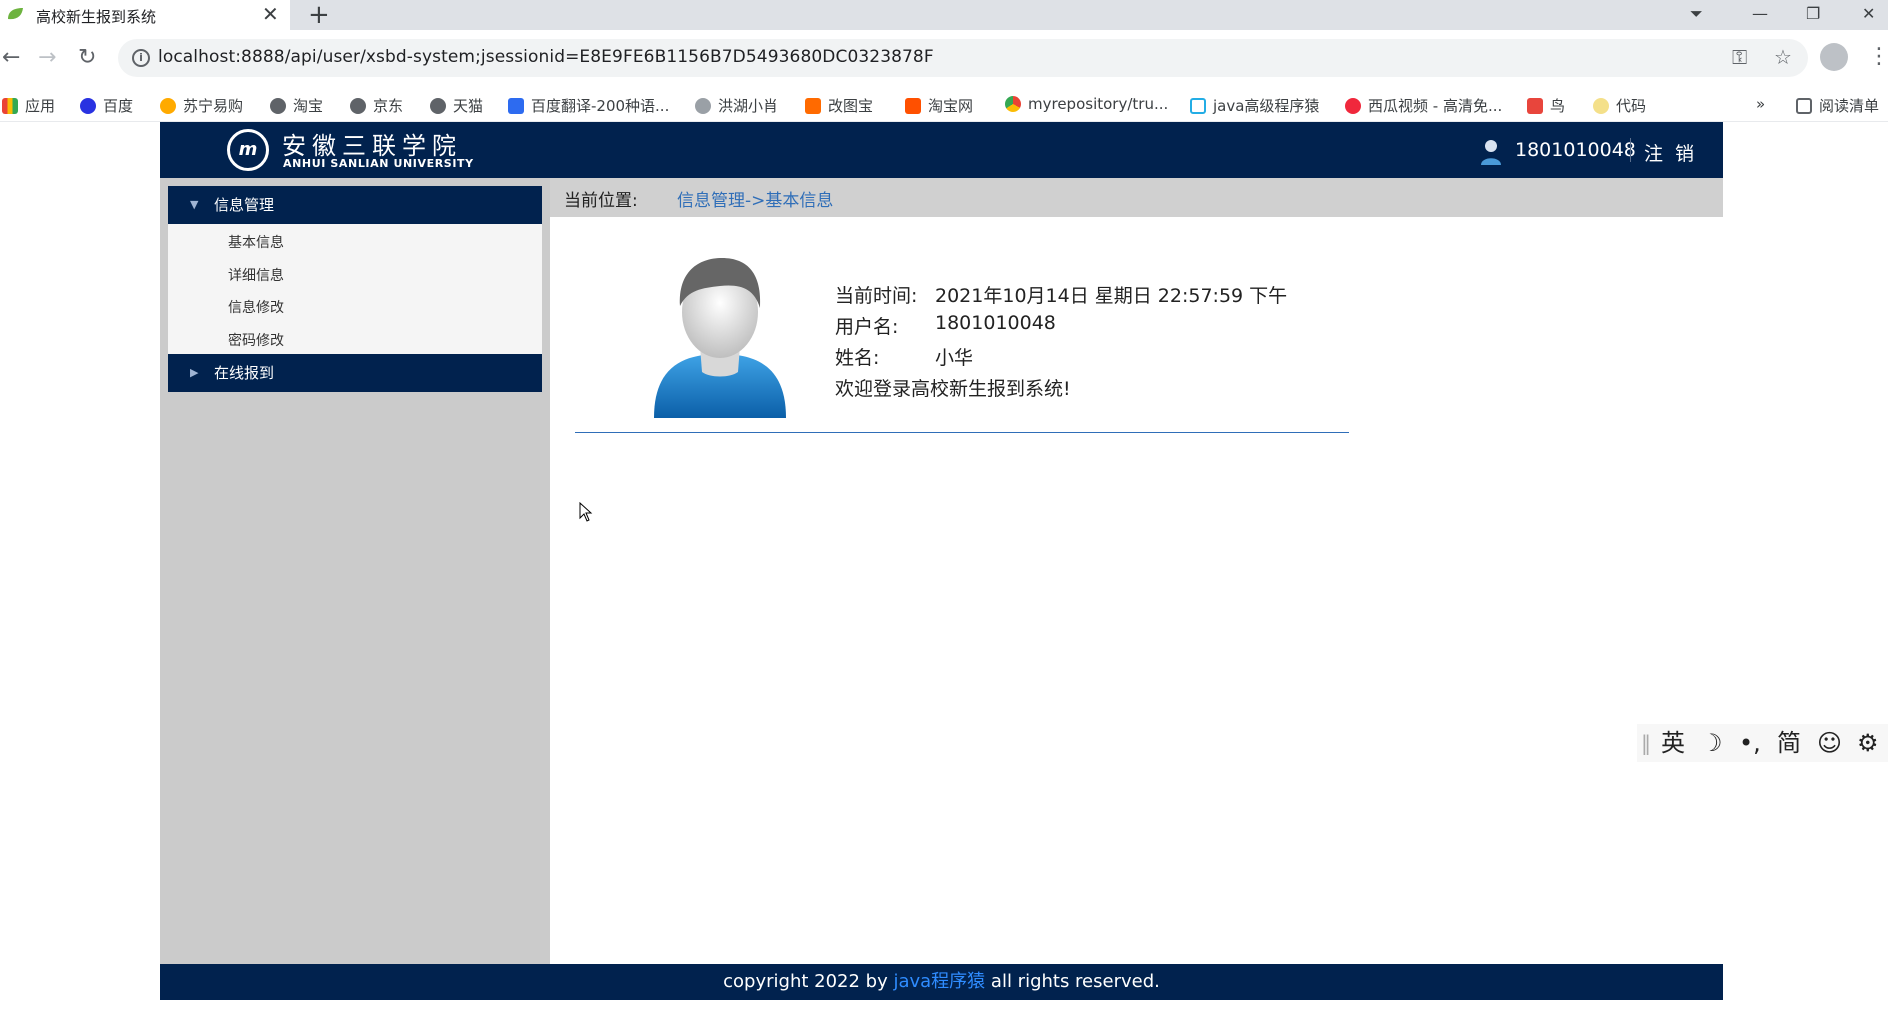  Describe the element at coordinates (944, 15) in the screenshot. I see `browser-tab-strip: 高校新生报到系统 ✕ + ⏷ — ❐ ✕` at that location.